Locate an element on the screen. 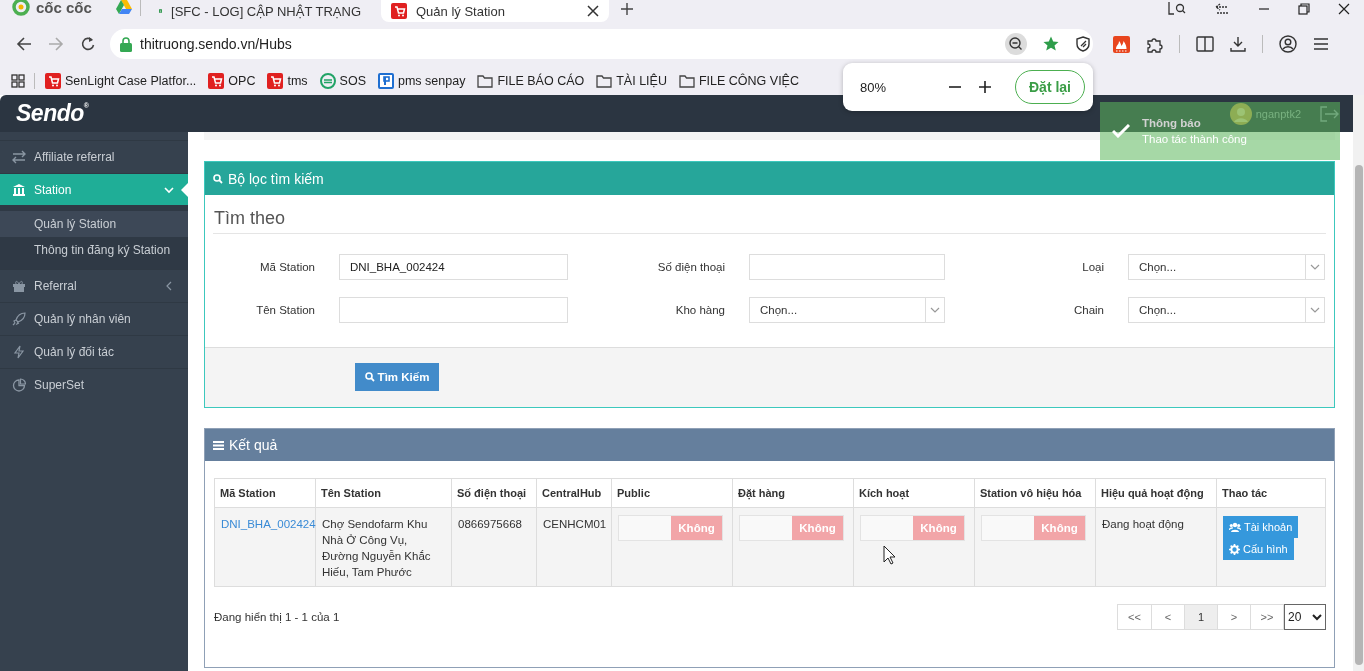  table-cell: Chợ Sendofarm Khu Nhà Ở Công Vụ, Đường Nguyễn Khắc Hiếu, Tam Phước is located at coordinates (383, 547).